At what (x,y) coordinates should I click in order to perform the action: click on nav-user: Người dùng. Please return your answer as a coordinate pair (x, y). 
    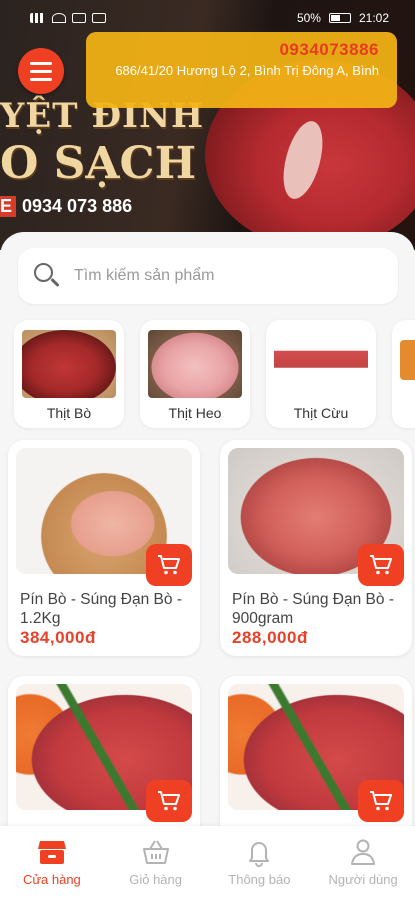
    Looking at the image, I should click on (363, 861).